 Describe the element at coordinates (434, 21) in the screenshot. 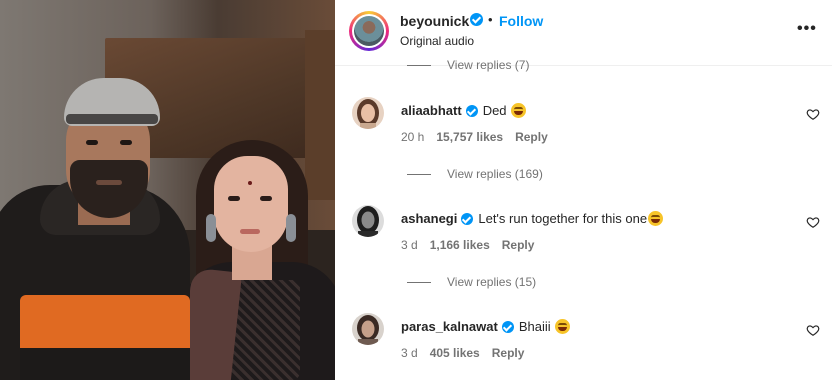

I see `author-username: beyounick` at that location.